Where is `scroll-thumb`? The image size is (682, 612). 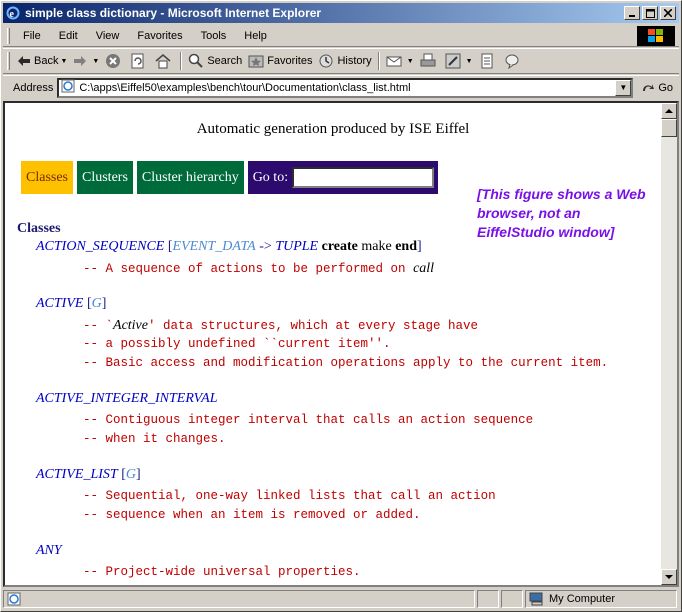
scroll-thumb is located at coordinates (669, 128).